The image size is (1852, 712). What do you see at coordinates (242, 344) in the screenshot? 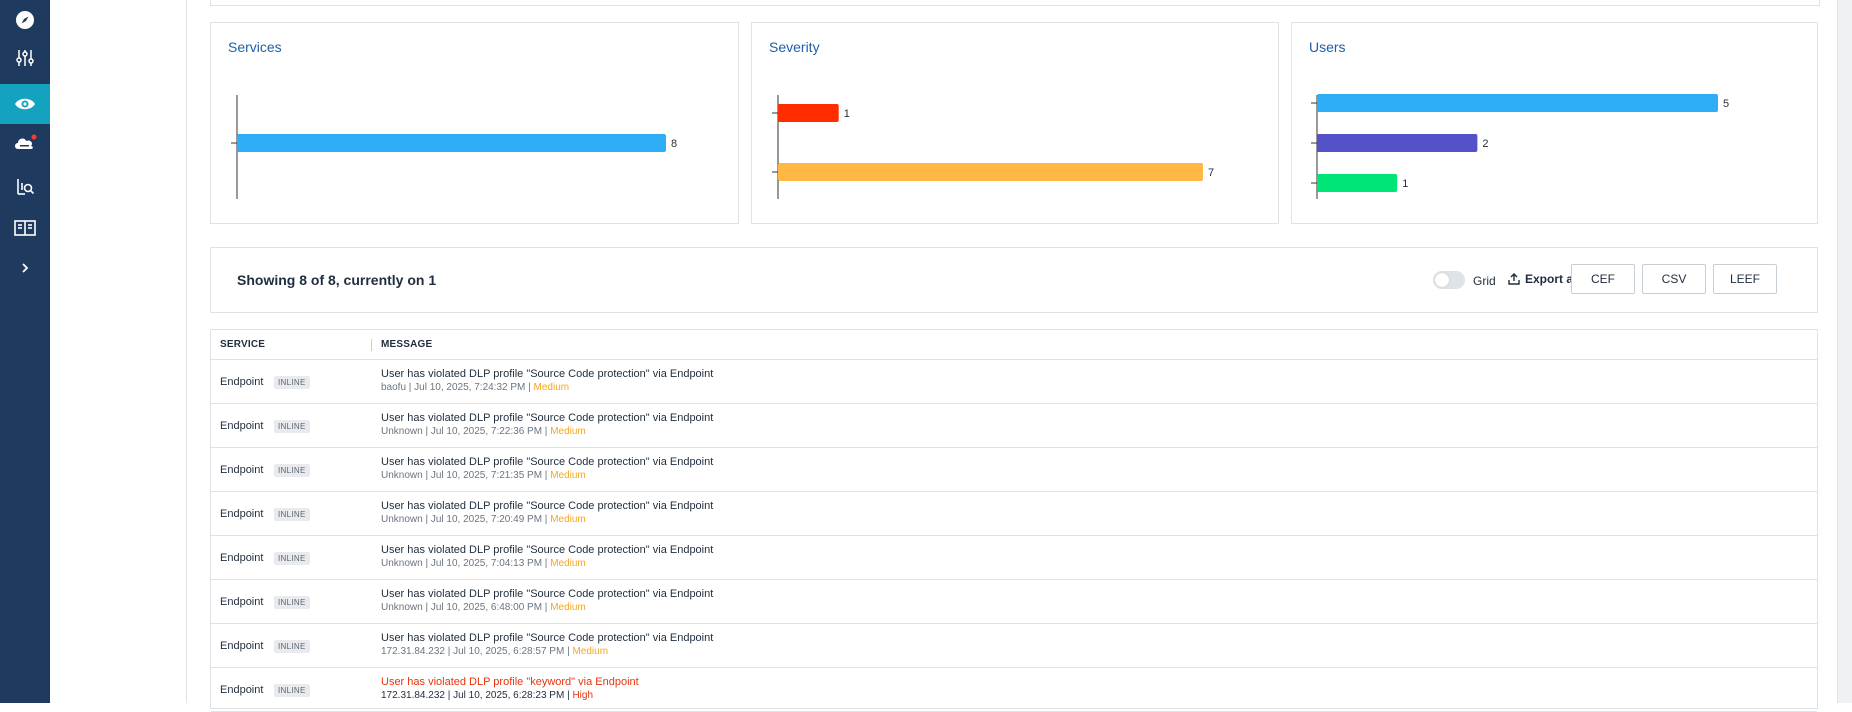
I see `column-header-service: SERVICE` at bounding box center [242, 344].